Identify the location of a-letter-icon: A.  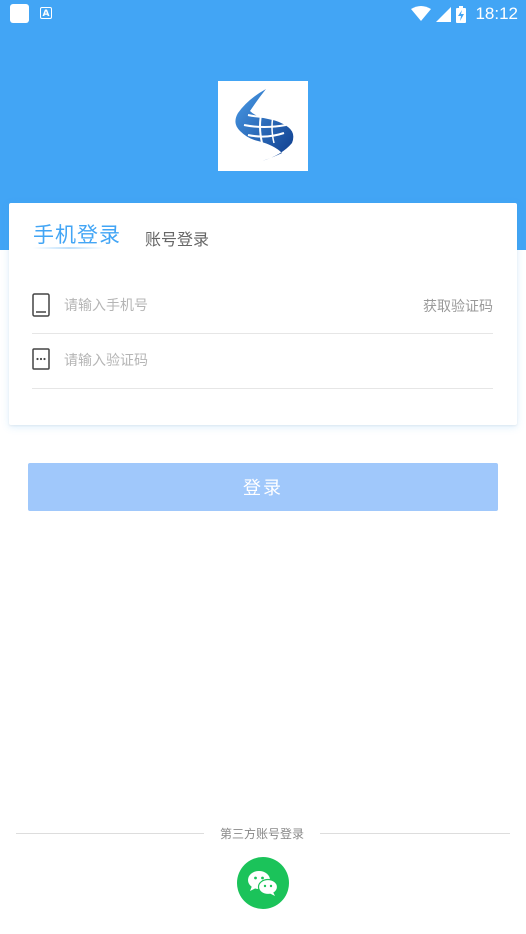
(46, 13).